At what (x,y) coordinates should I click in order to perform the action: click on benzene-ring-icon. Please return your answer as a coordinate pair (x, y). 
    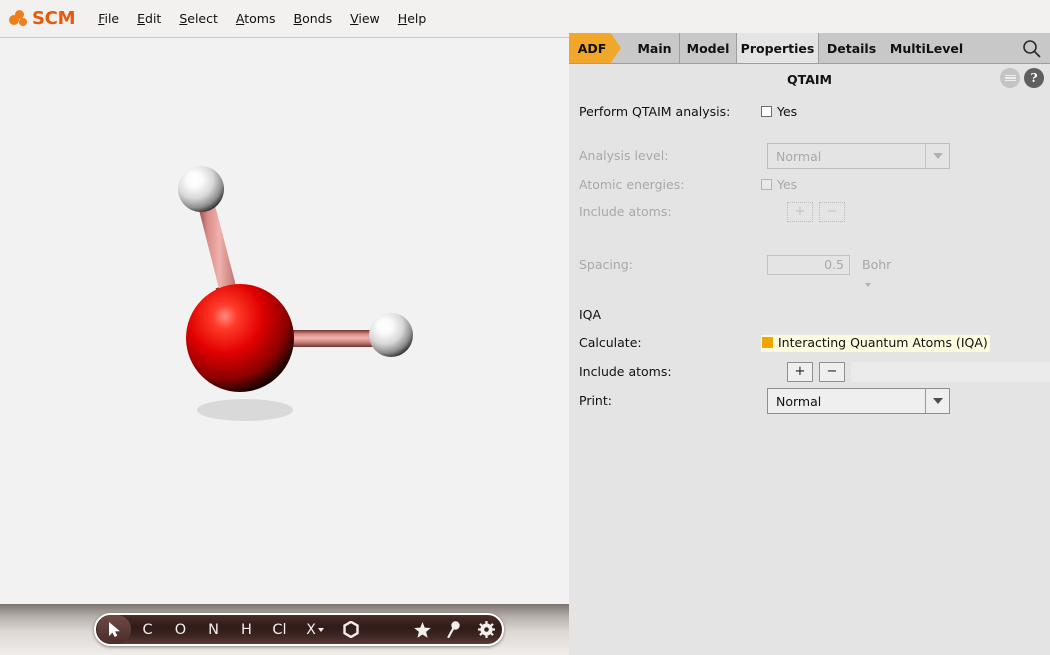
    Looking at the image, I should click on (351, 629).